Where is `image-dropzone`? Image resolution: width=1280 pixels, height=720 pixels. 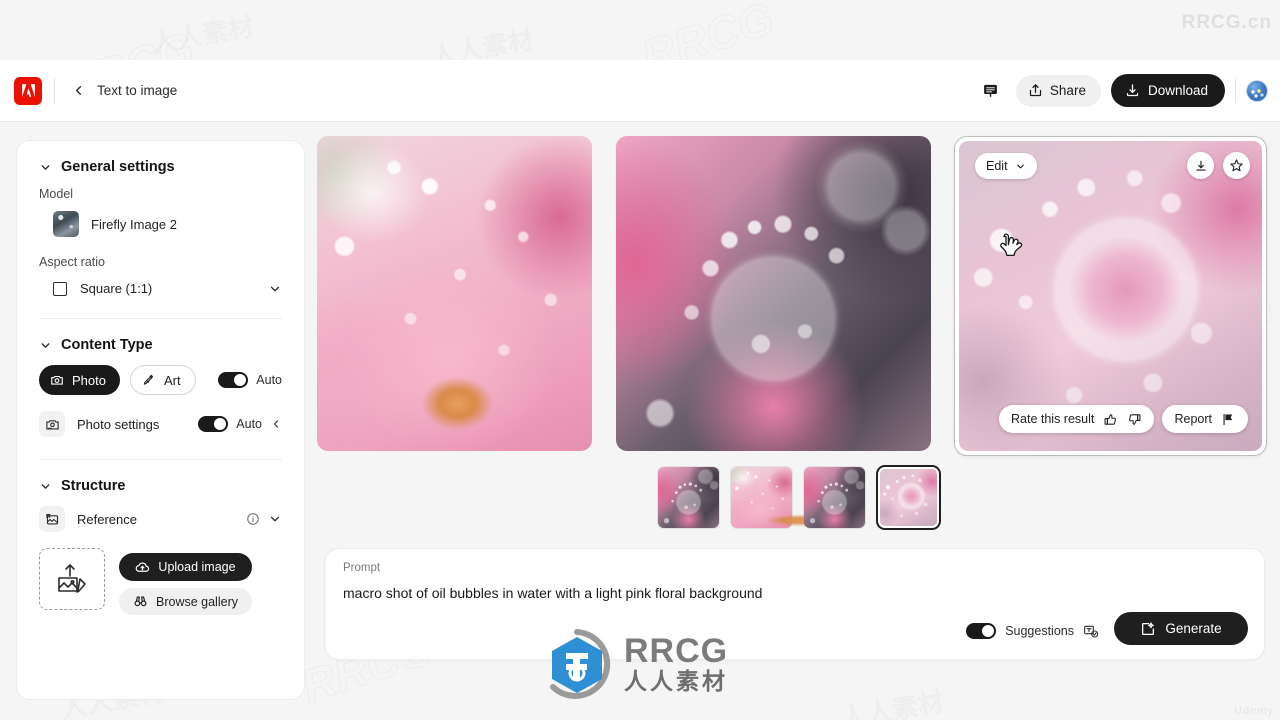 image-dropzone is located at coordinates (72, 579).